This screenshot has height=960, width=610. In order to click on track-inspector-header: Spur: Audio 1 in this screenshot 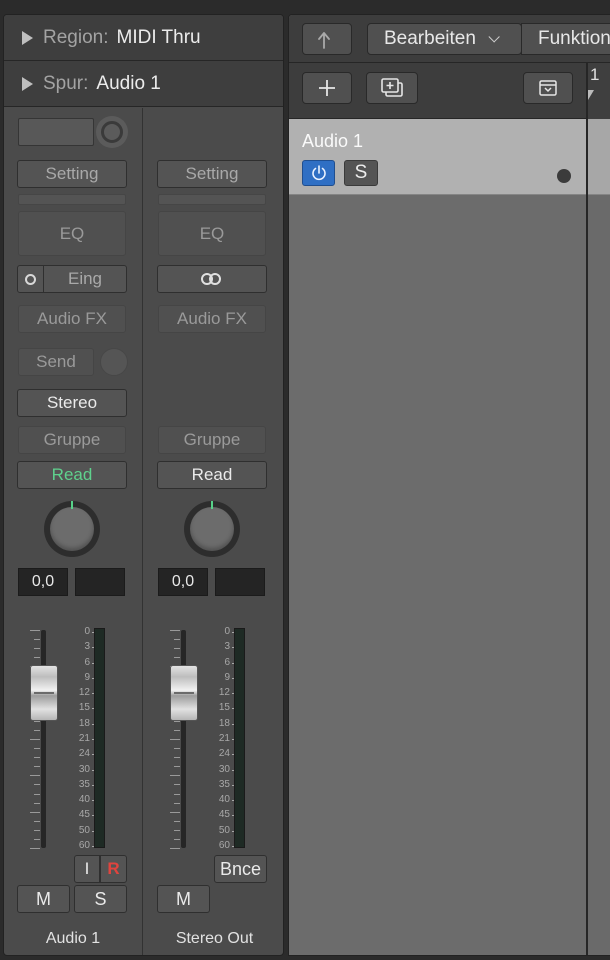, I will do `click(143, 84)`.